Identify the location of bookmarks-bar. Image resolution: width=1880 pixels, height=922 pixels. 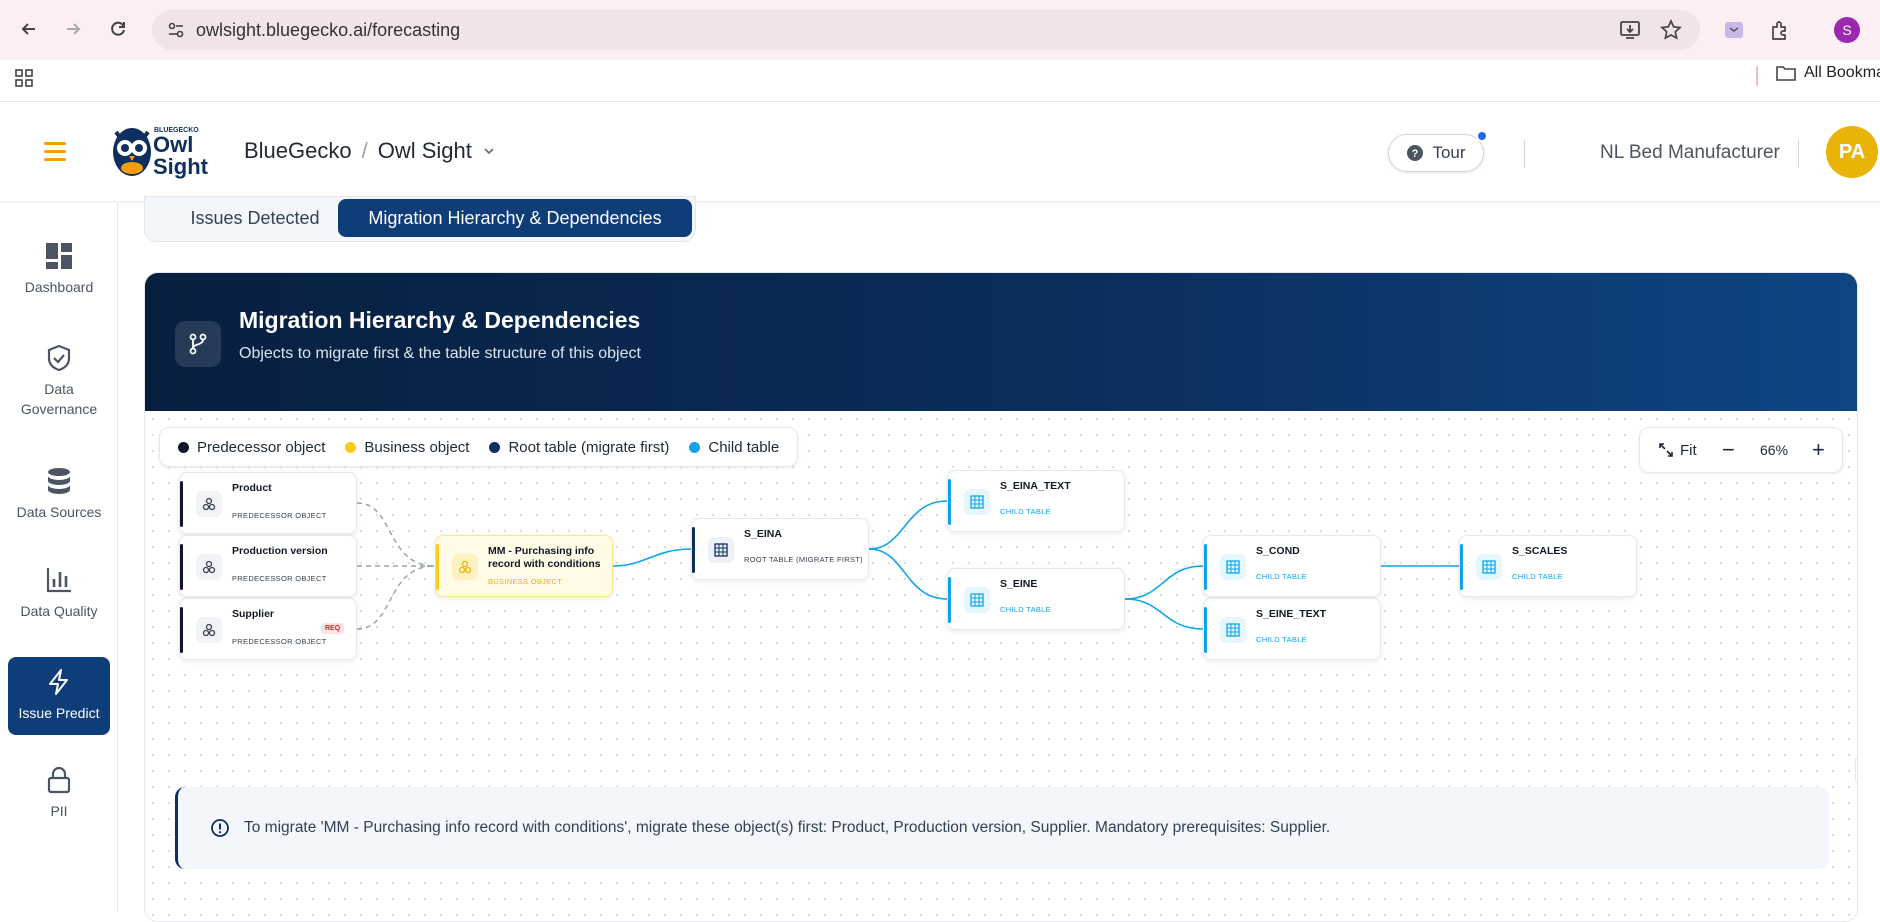
(940, 81).